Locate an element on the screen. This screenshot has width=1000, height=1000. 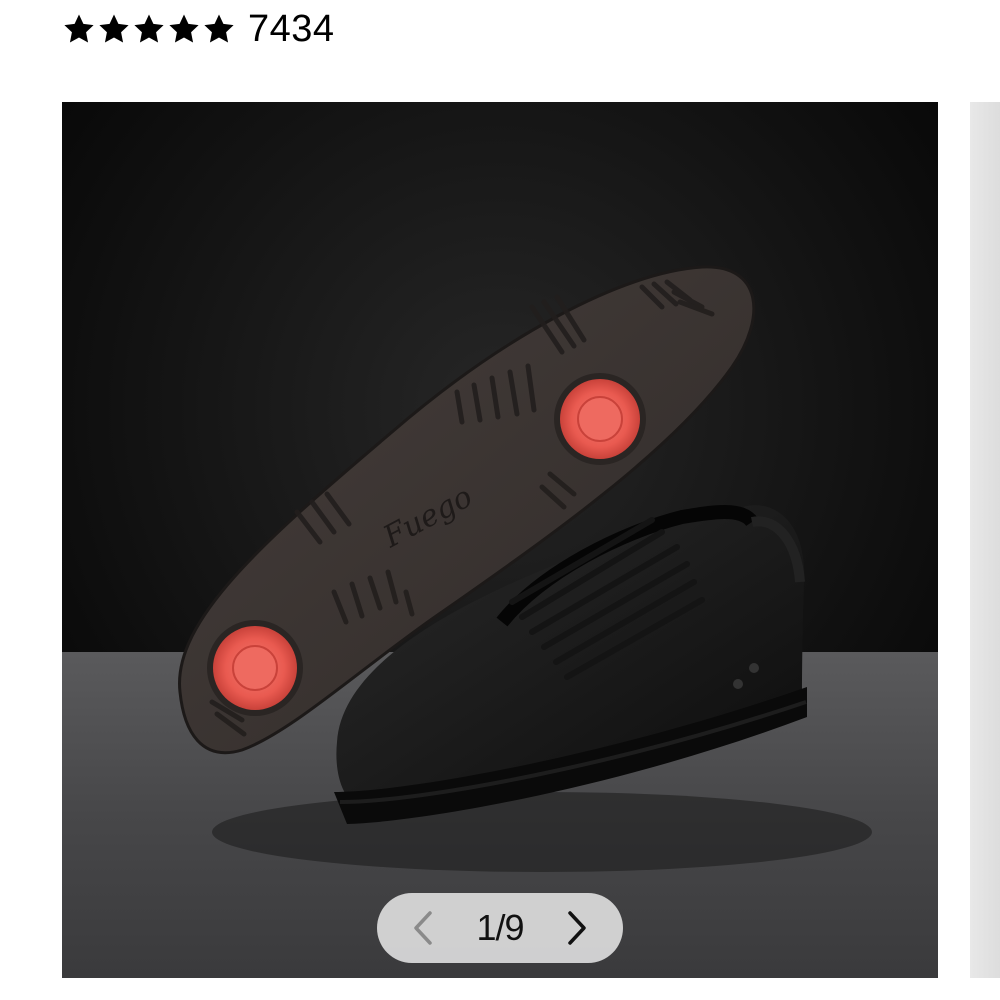
gallery-pager: 1/9 is located at coordinates (500, 928).